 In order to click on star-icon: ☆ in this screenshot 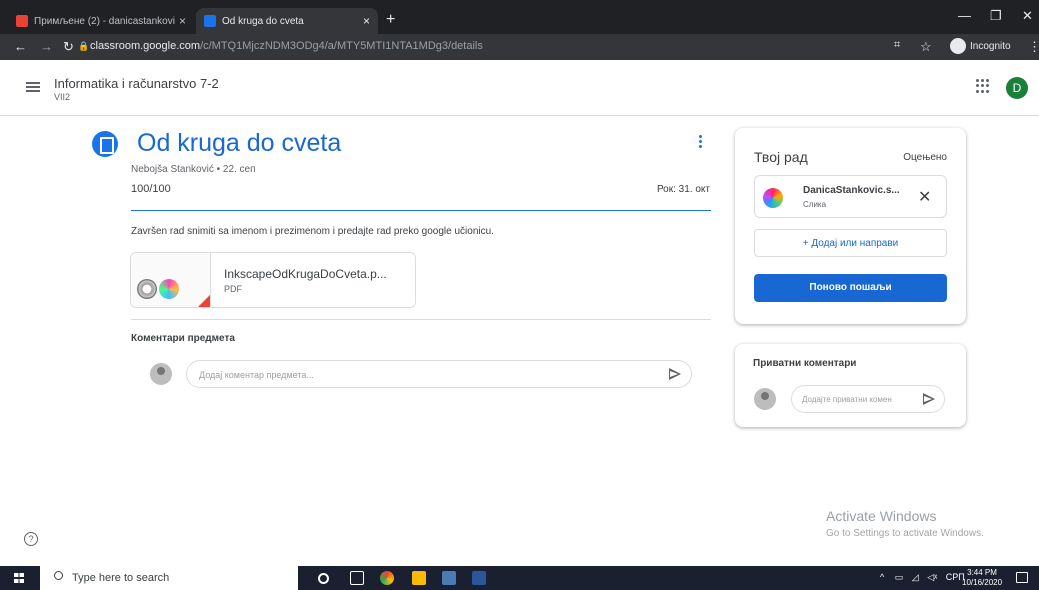, I will do `click(926, 47)`.